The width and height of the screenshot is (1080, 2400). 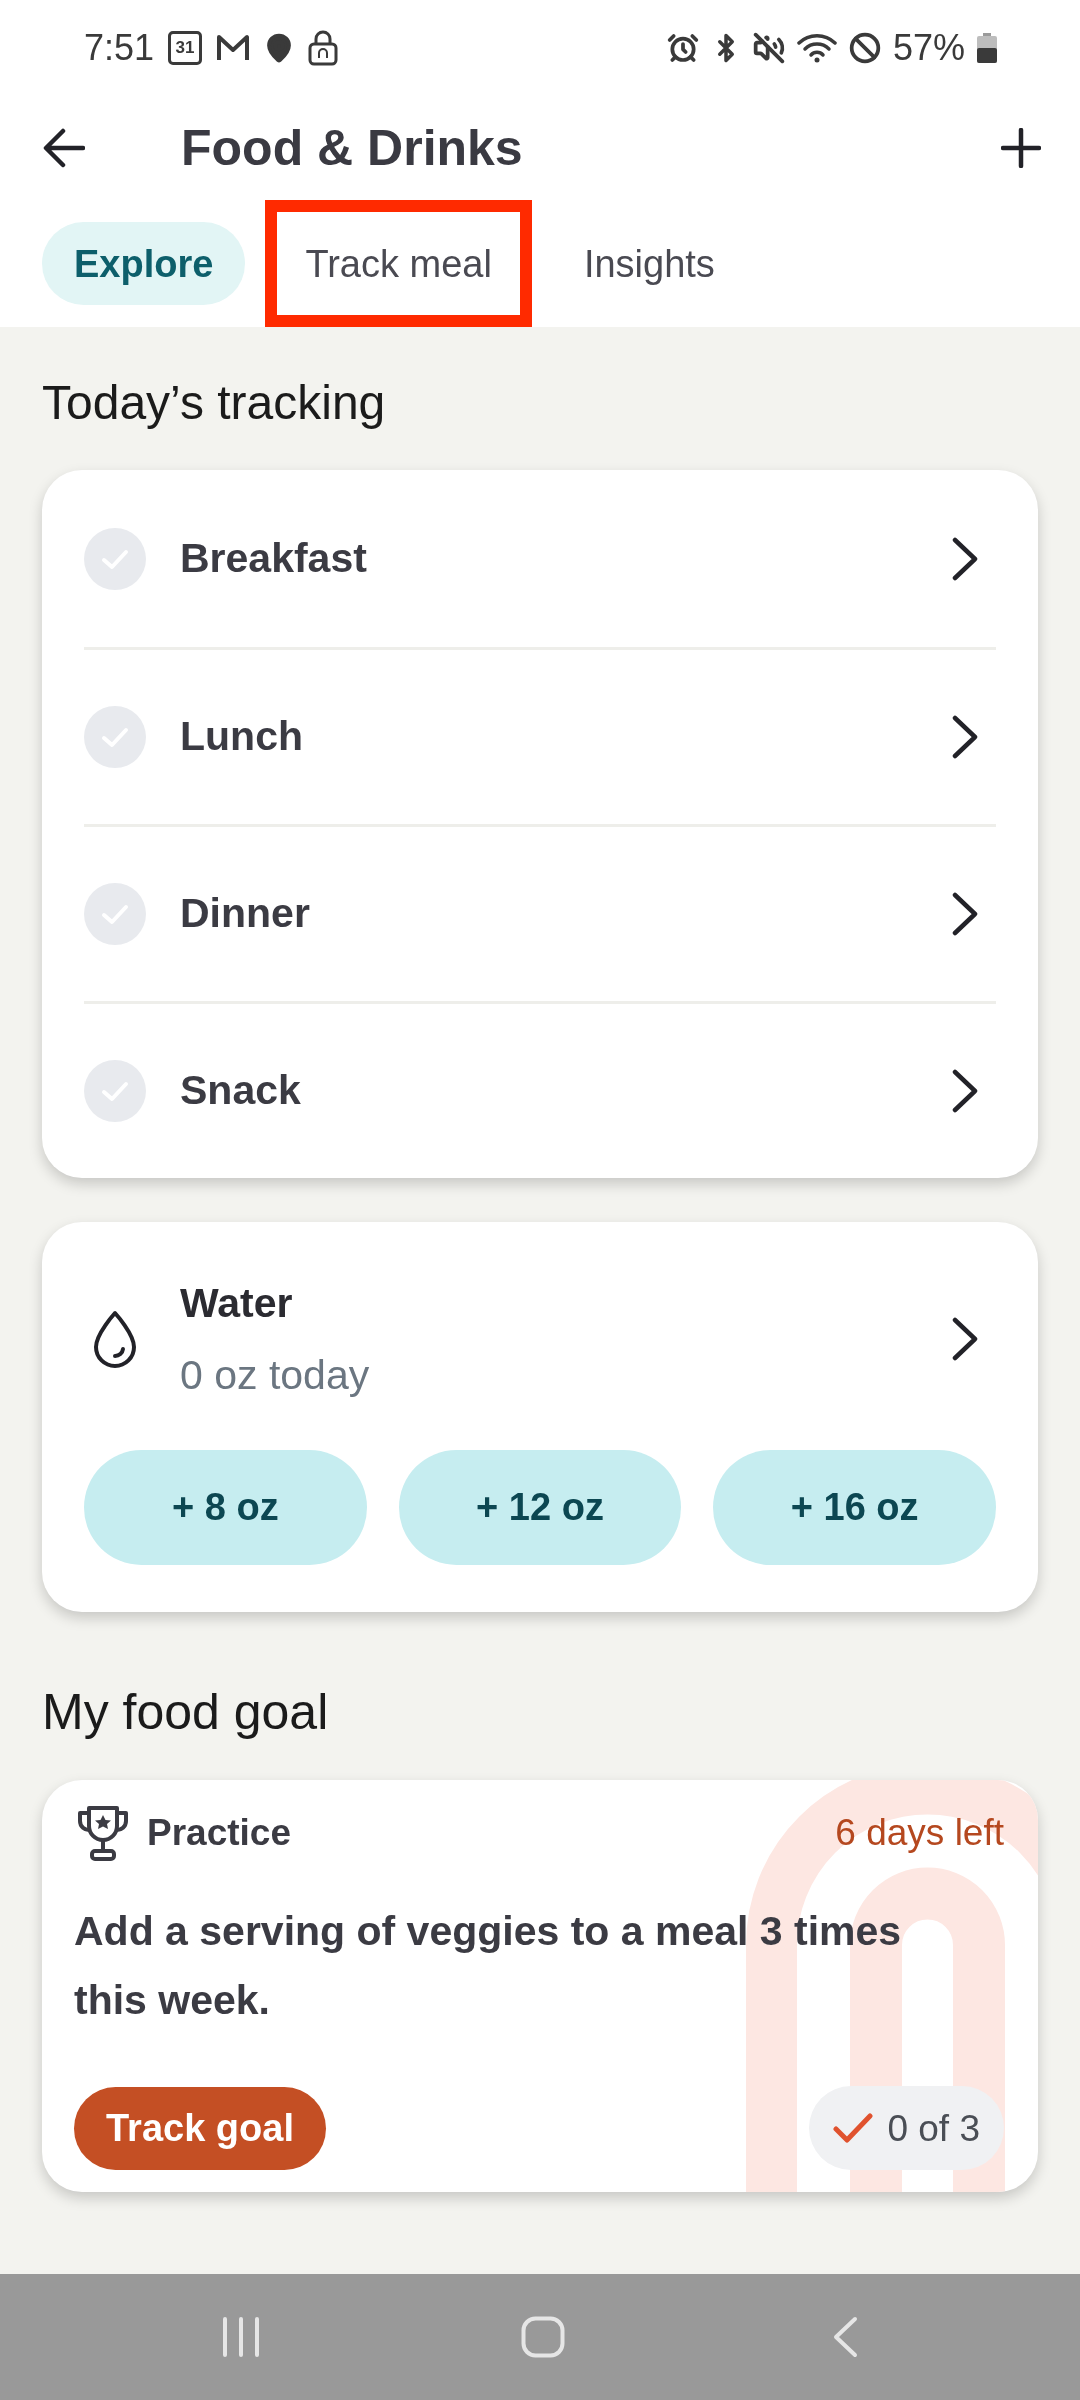 I want to click on add-button, so click(x=1021, y=147).